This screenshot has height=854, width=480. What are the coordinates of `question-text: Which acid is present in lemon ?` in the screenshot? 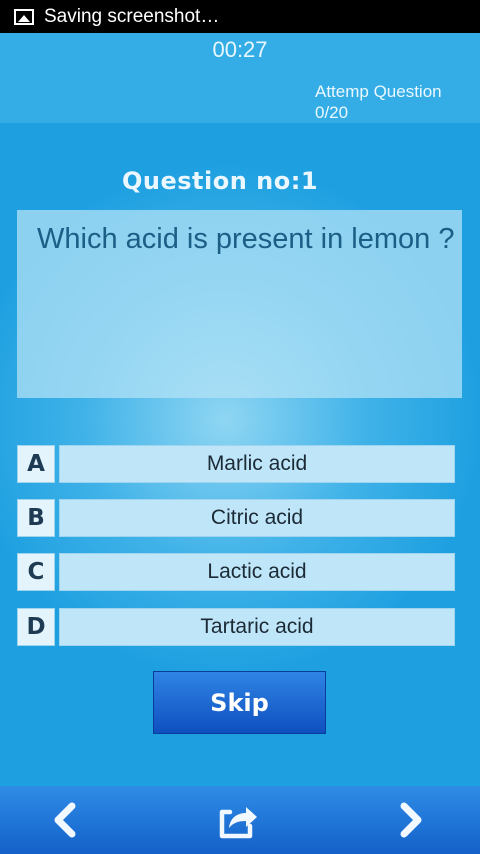 It's located at (246, 239).